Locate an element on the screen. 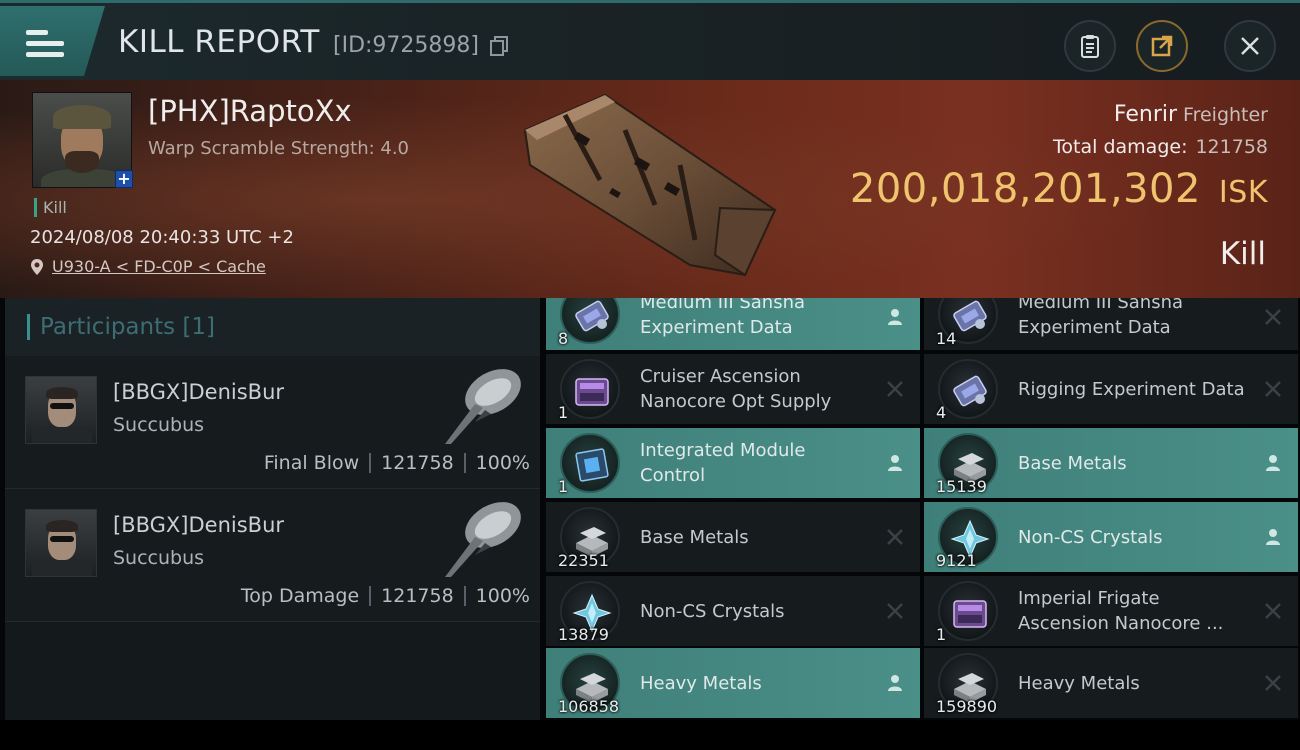 Image resolution: width=1300 pixels, height=750 pixels. cargo-item: 22351 Base Metals is located at coordinates (733, 537).